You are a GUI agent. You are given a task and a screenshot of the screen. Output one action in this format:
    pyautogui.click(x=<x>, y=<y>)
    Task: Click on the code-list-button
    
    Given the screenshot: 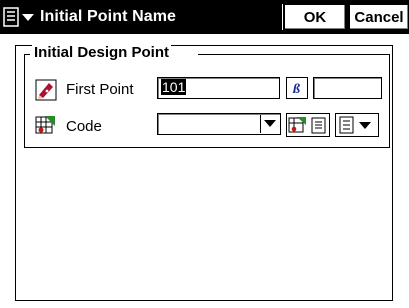 What is the action you would take?
    pyautogui.click(x=308, y=125)
    